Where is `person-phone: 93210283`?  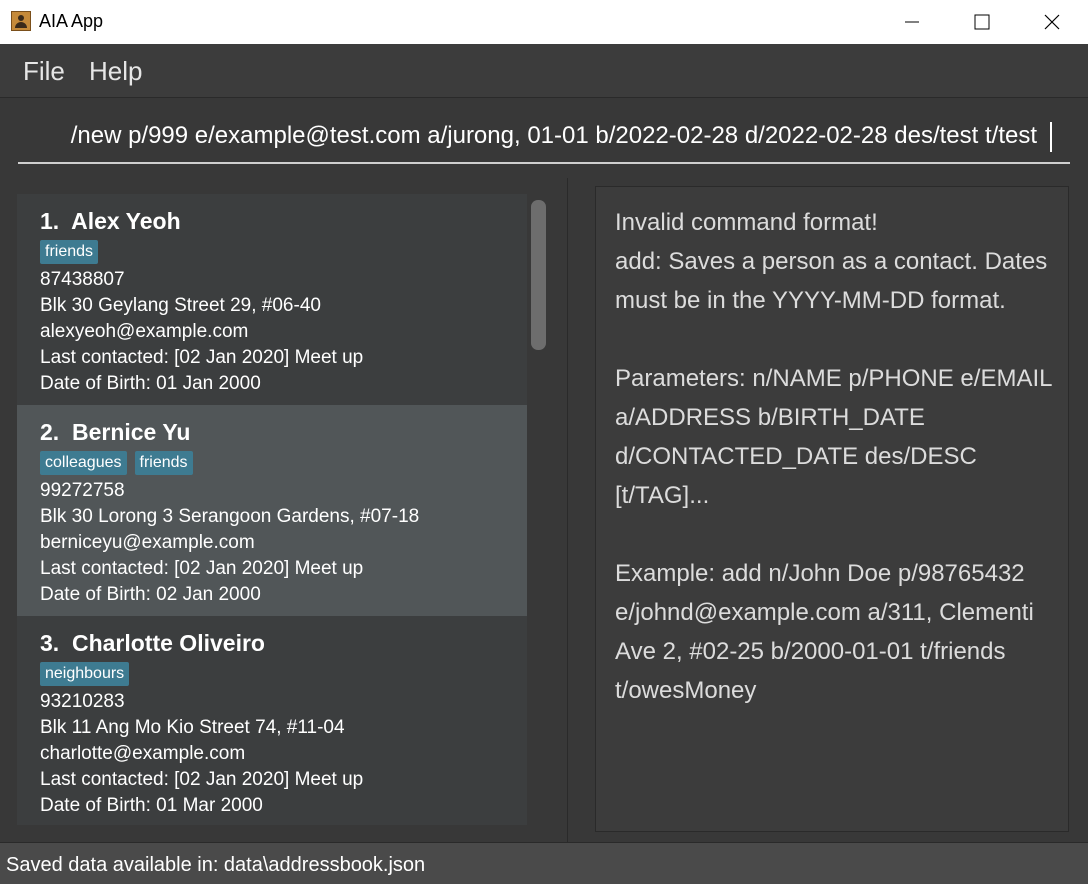
person-phone: 93210283 is located at coordinates (82, 701).